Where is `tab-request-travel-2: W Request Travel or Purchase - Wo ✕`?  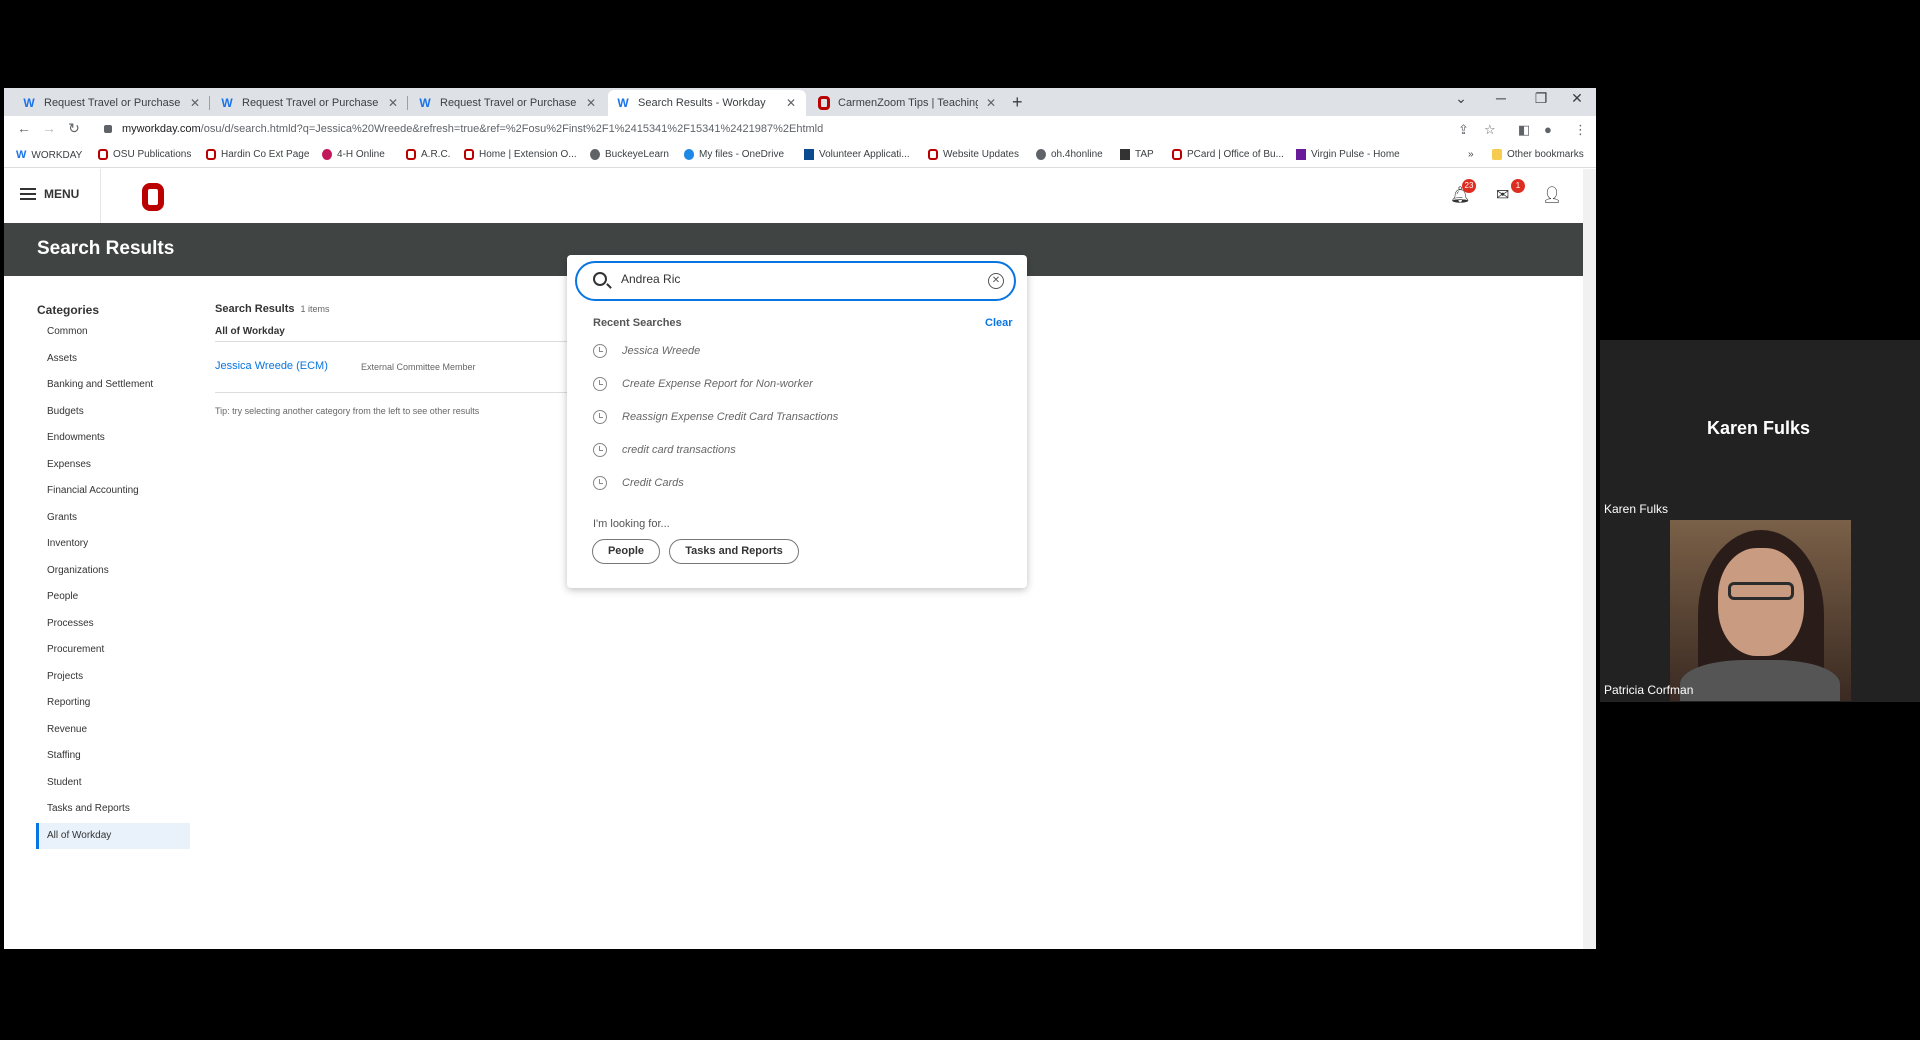 tab-request-travel-2: W Request Travel or Purchase - Wo ✕ is located at coordinates (310, 103).